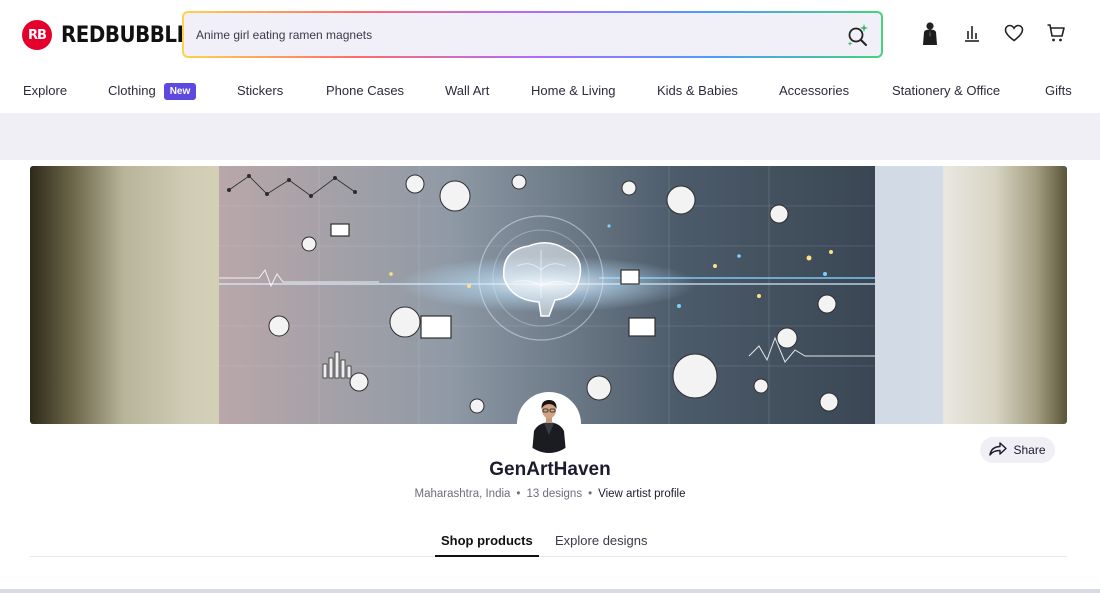 The height and width of the screenshot is (593, 1100). I want to click on artist-design-count: 13 designs, so click(554, 494).